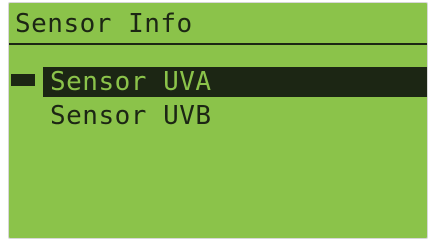 Image resolution: width=430 pixels, height=242 pixels. What do you see at coordinates (218, 117) in the screenshot?
I see `menu-item-sensor-uvb: Sensor UVB` at bounding box center [218, 117].